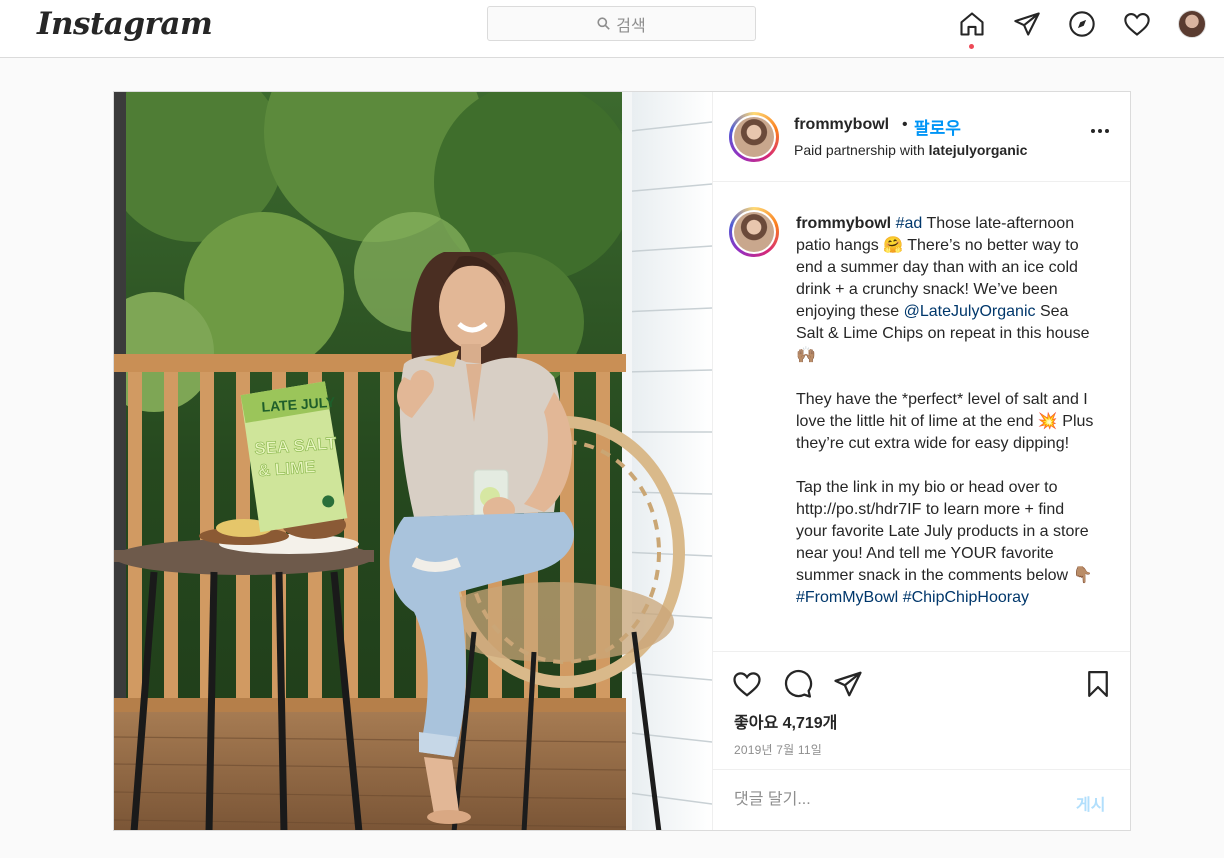 This screenshot has height=858, width=1224. What do you see at coordinates (125, 24) in the screenshot?
I see `instagram-logo: Instagram` at bounding box center [125, 24].